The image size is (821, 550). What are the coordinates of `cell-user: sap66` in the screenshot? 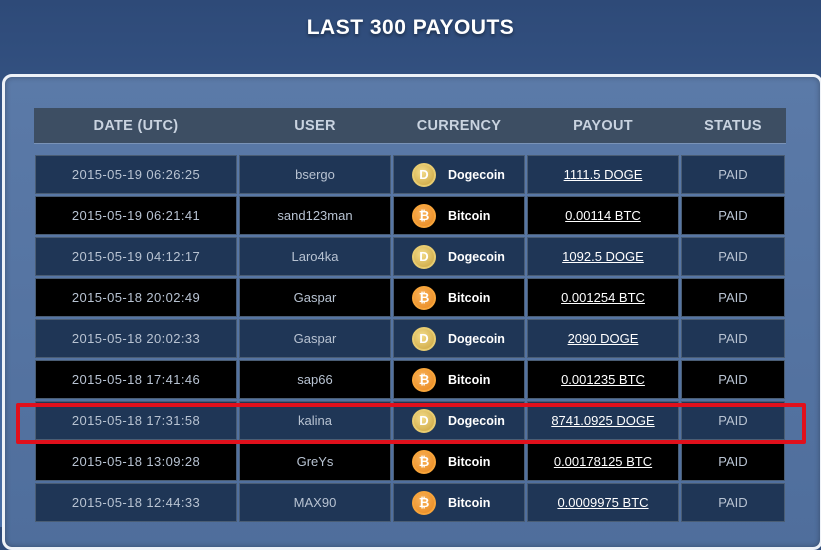 It's located at (315, 379).